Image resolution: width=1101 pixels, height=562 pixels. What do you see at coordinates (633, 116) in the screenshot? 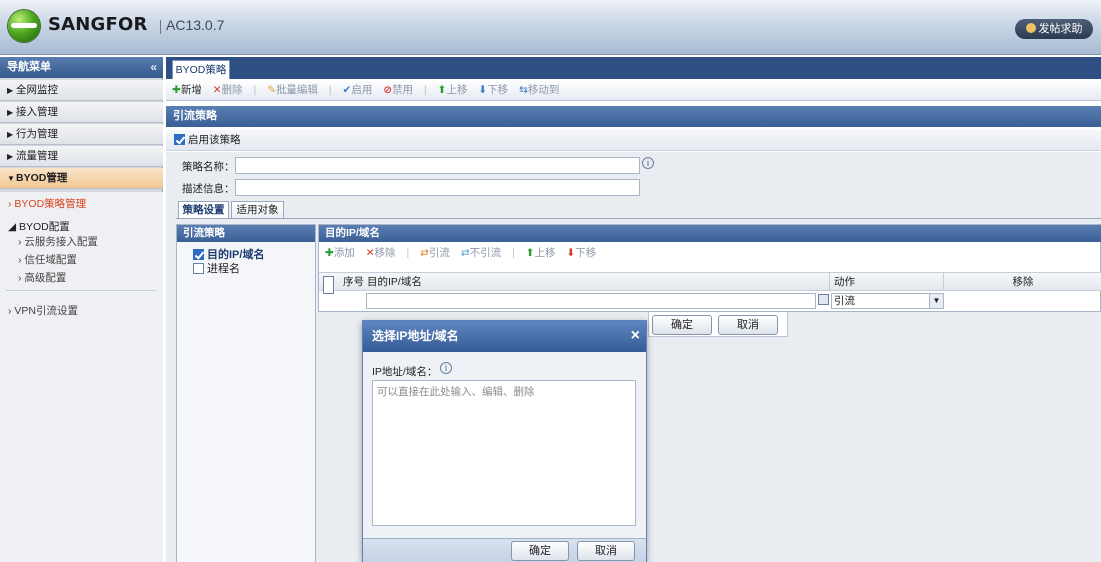
I see `section-title: 引流策略` at bounding box center [633, 116].